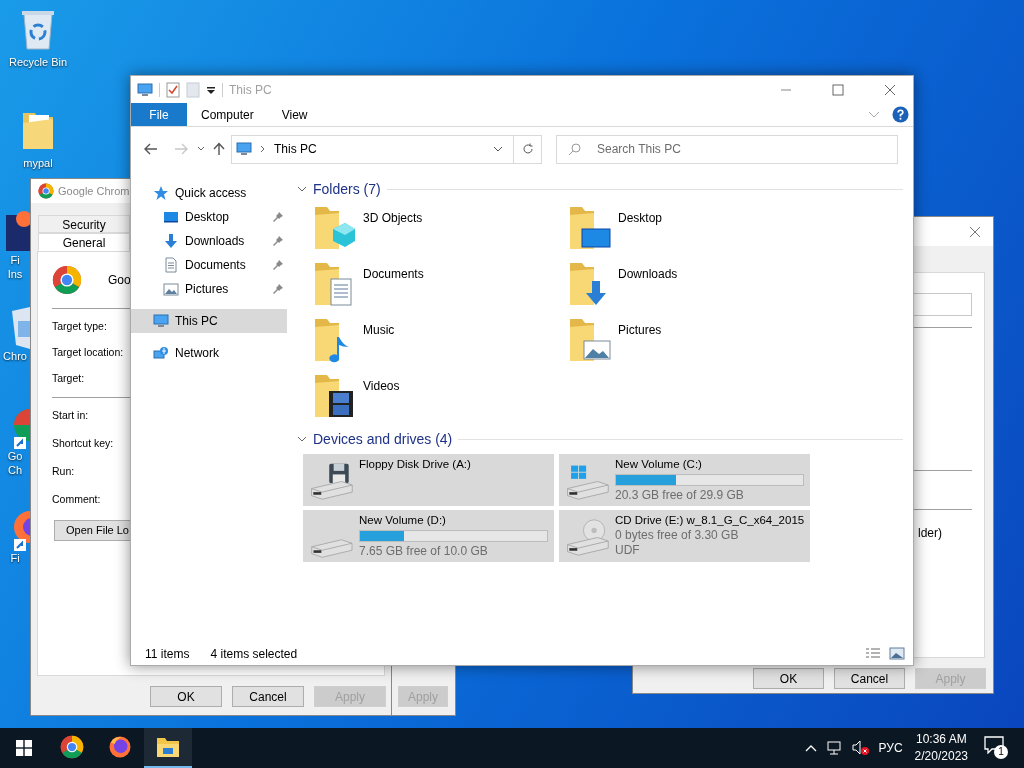 This screenshot has height=768, width=1024. I want to click on field-label: Start in:, so click(70, 415).